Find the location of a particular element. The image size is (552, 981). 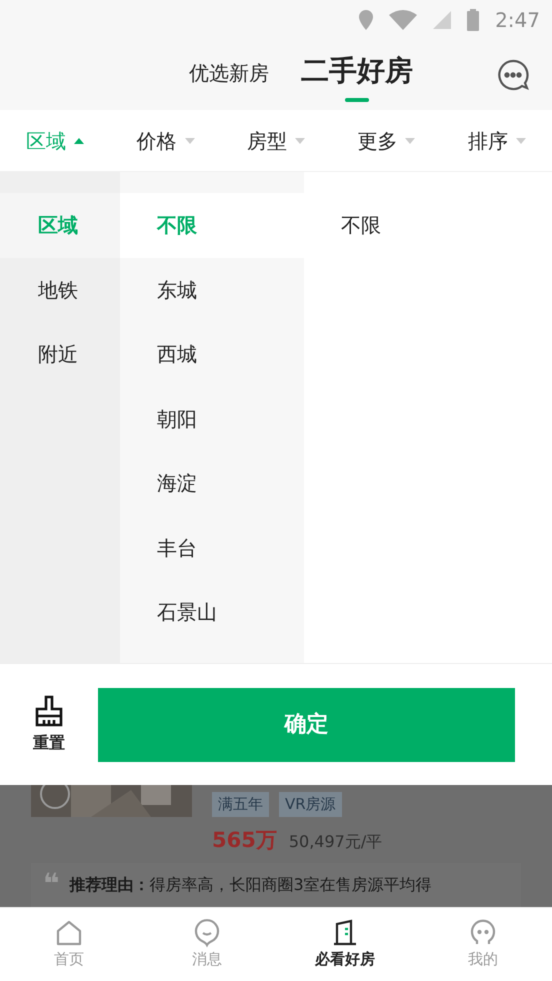

category-item: 地铁 is located at coordinates (60, 290).